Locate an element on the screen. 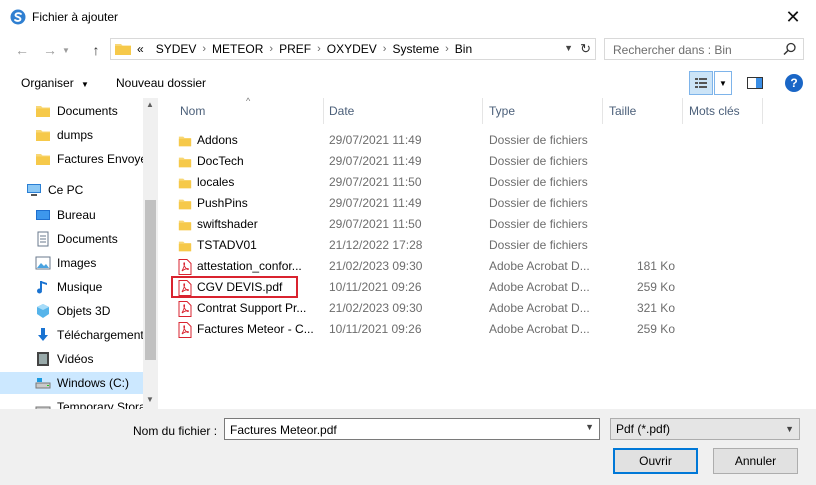  filetype-select: Pdf (*.pdf) ▼ is located at coordinates (705, 429).